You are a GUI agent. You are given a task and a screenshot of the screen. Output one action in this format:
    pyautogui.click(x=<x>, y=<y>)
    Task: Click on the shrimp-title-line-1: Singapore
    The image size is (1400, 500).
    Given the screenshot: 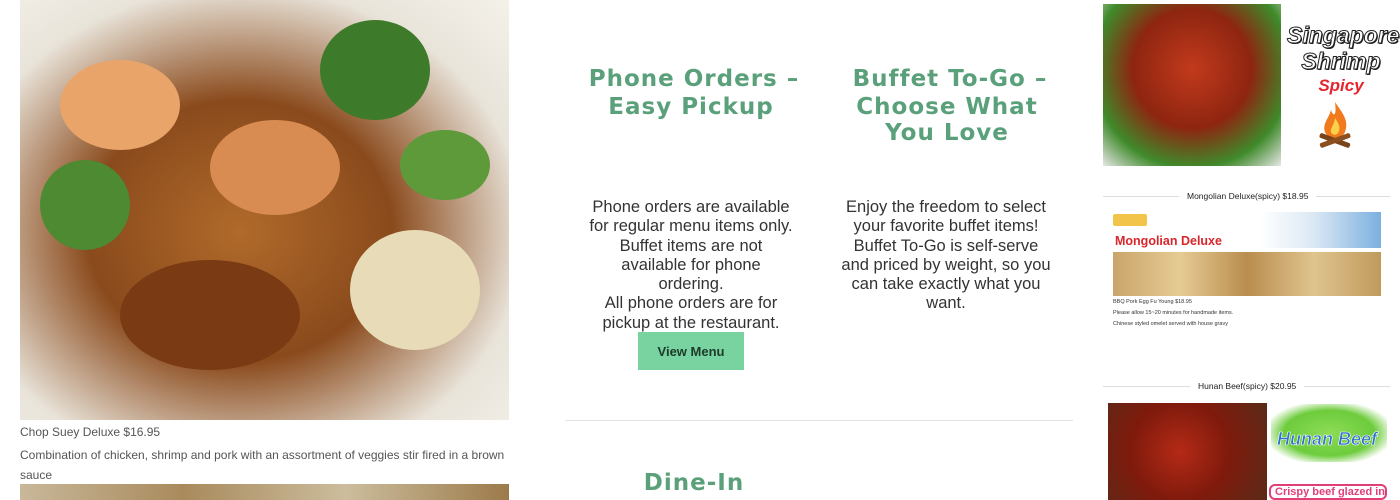 What is the action you would take?
    pyautogui.click(x=1343, y=35)
    